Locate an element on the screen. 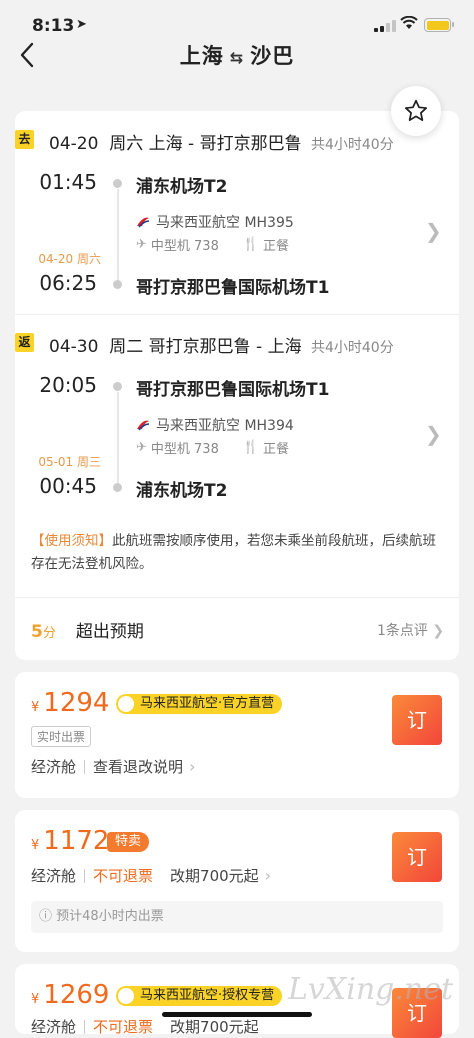  offer-3-price: ¥1269 is located at coordinates (70, 995).